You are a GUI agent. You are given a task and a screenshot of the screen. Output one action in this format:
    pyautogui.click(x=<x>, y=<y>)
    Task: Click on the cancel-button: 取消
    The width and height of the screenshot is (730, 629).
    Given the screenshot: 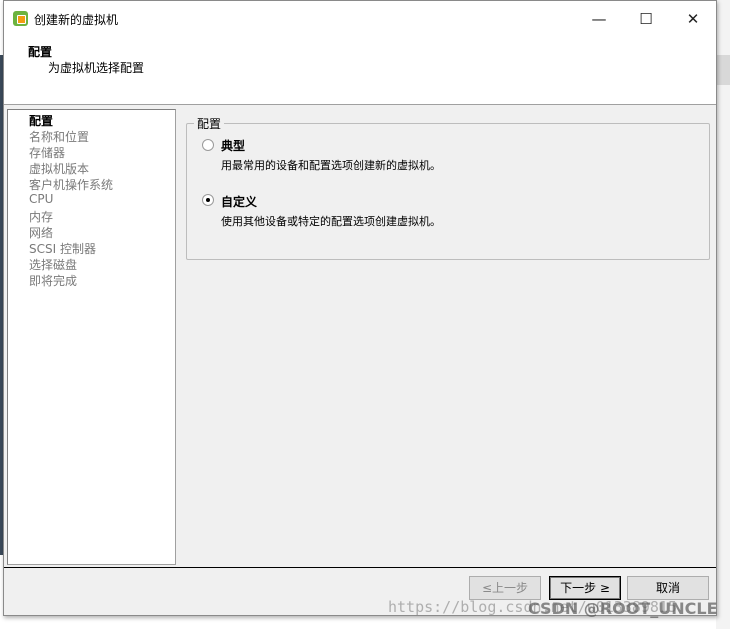 What is the action you would take?
    pyautogui.click(x=668, y=588)
    